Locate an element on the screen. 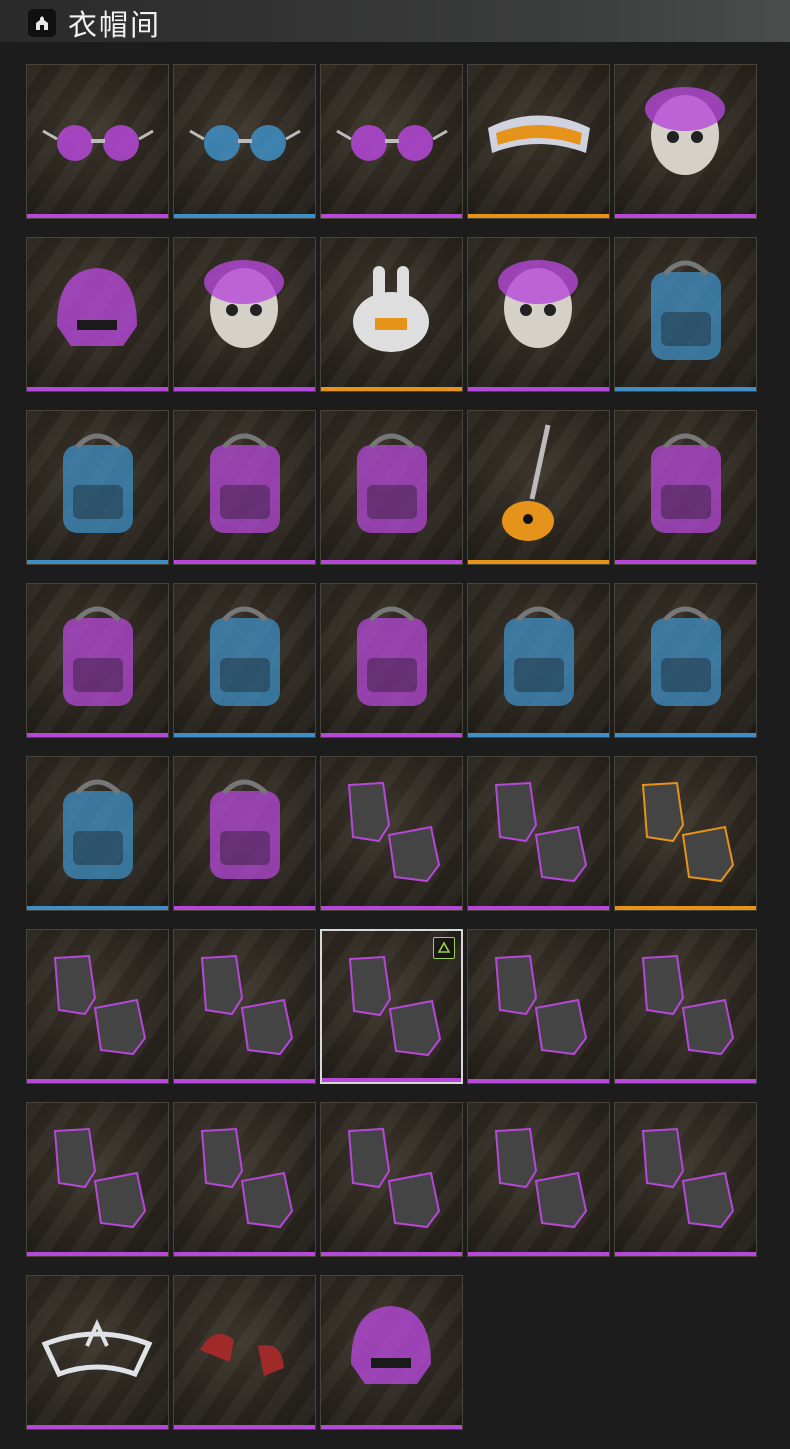  bandage-phone-mask-icon is located at coordinates (244, 312).